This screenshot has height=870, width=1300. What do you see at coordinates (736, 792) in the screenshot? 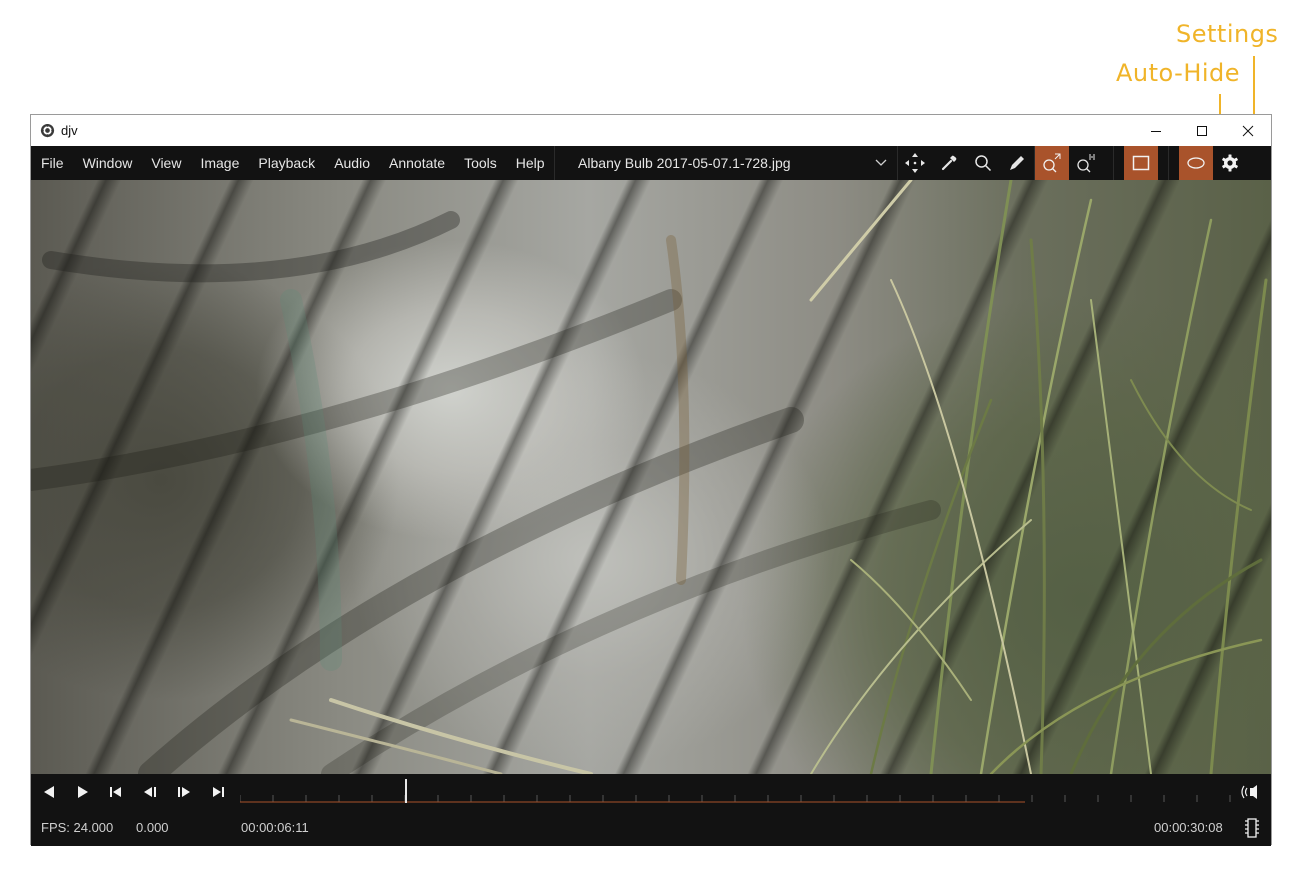
I see `timeline-slider` at bounding box center [736, 792].